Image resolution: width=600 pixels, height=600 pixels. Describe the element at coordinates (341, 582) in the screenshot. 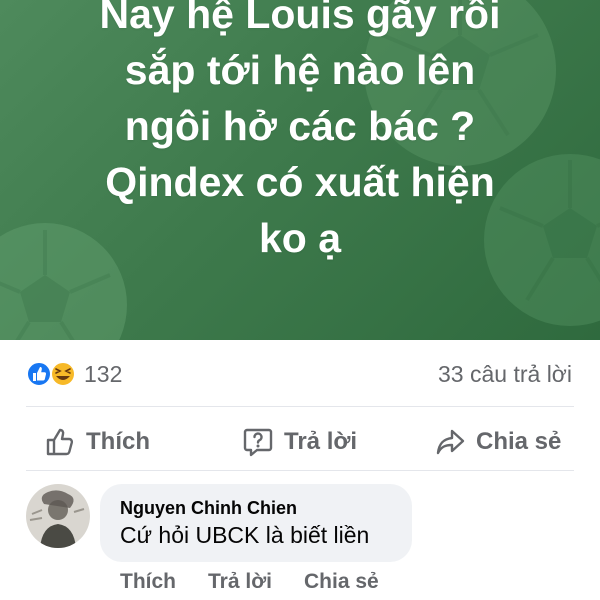

I see `comment-share-button: Chia sẻ` at that location.